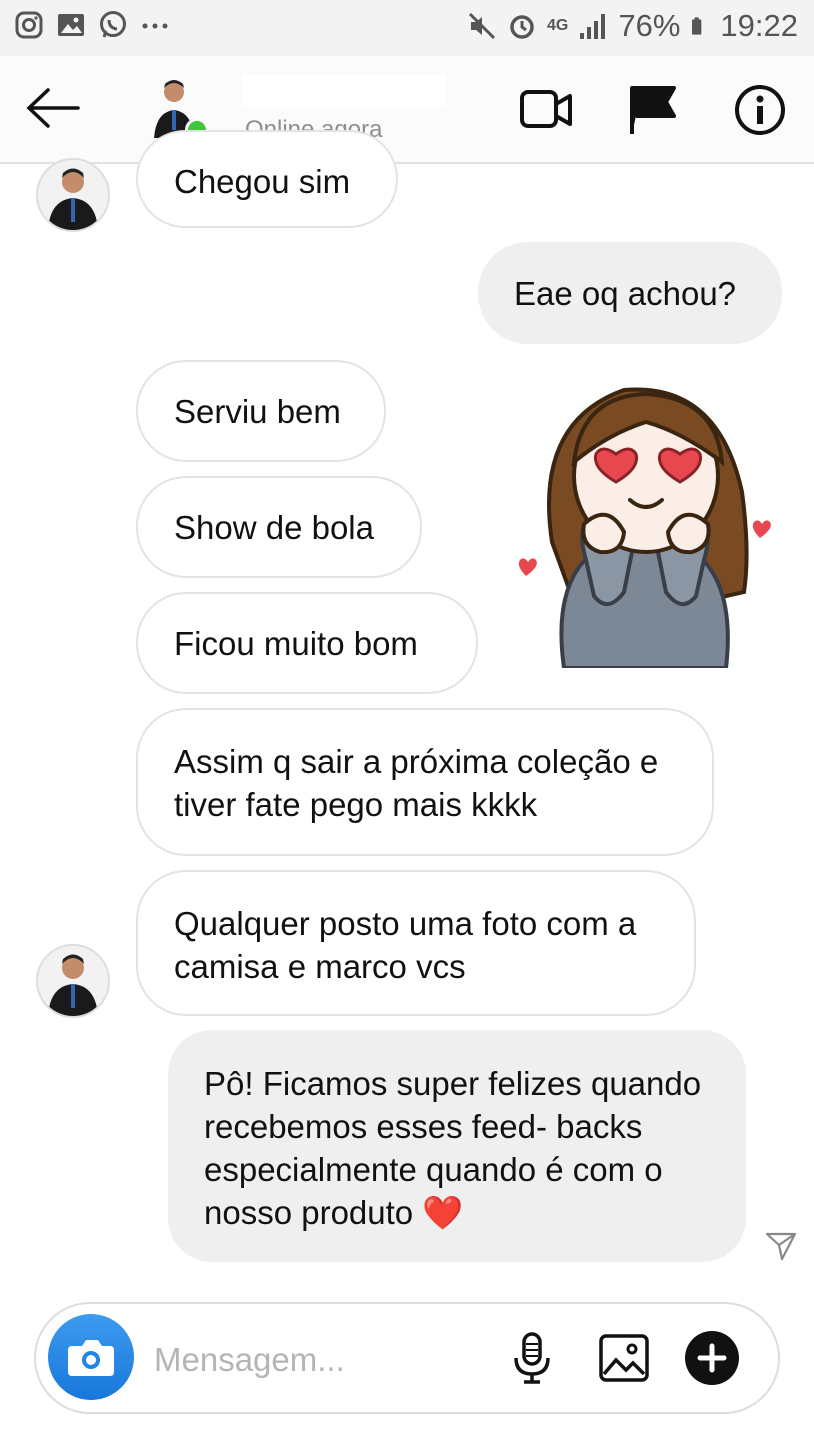  I want to click on mute-icon, so click(482, 26).